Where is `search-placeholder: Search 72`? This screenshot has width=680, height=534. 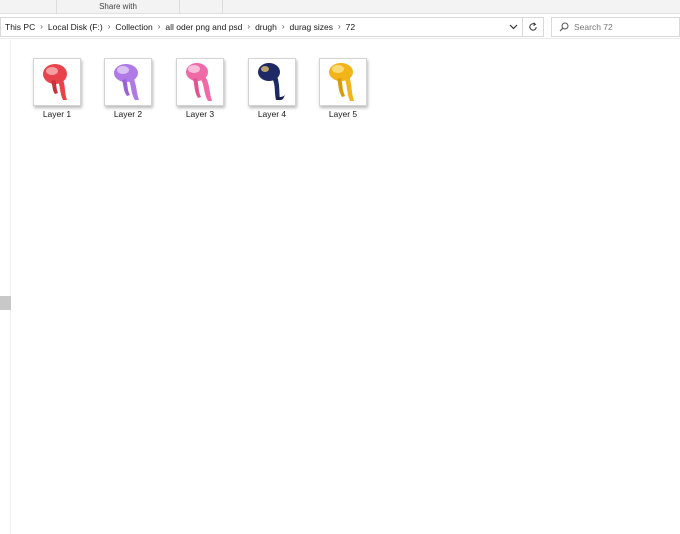 search-placeholder: Search 72 is located at coordinates (593, 27).